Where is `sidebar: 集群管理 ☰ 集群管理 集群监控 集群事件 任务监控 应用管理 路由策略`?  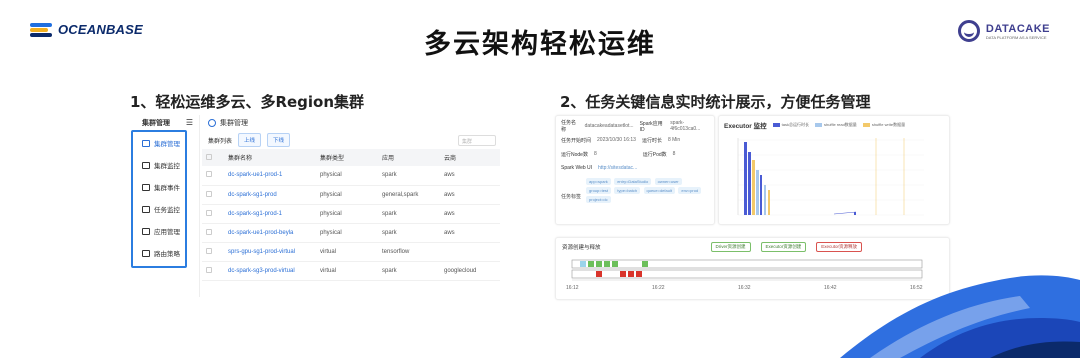
sidebar: 集群管理 ☰ 集群管理 集群监控 集群事件 任务监控 应用管理 路由策略 is located at coordinates (165, 206).